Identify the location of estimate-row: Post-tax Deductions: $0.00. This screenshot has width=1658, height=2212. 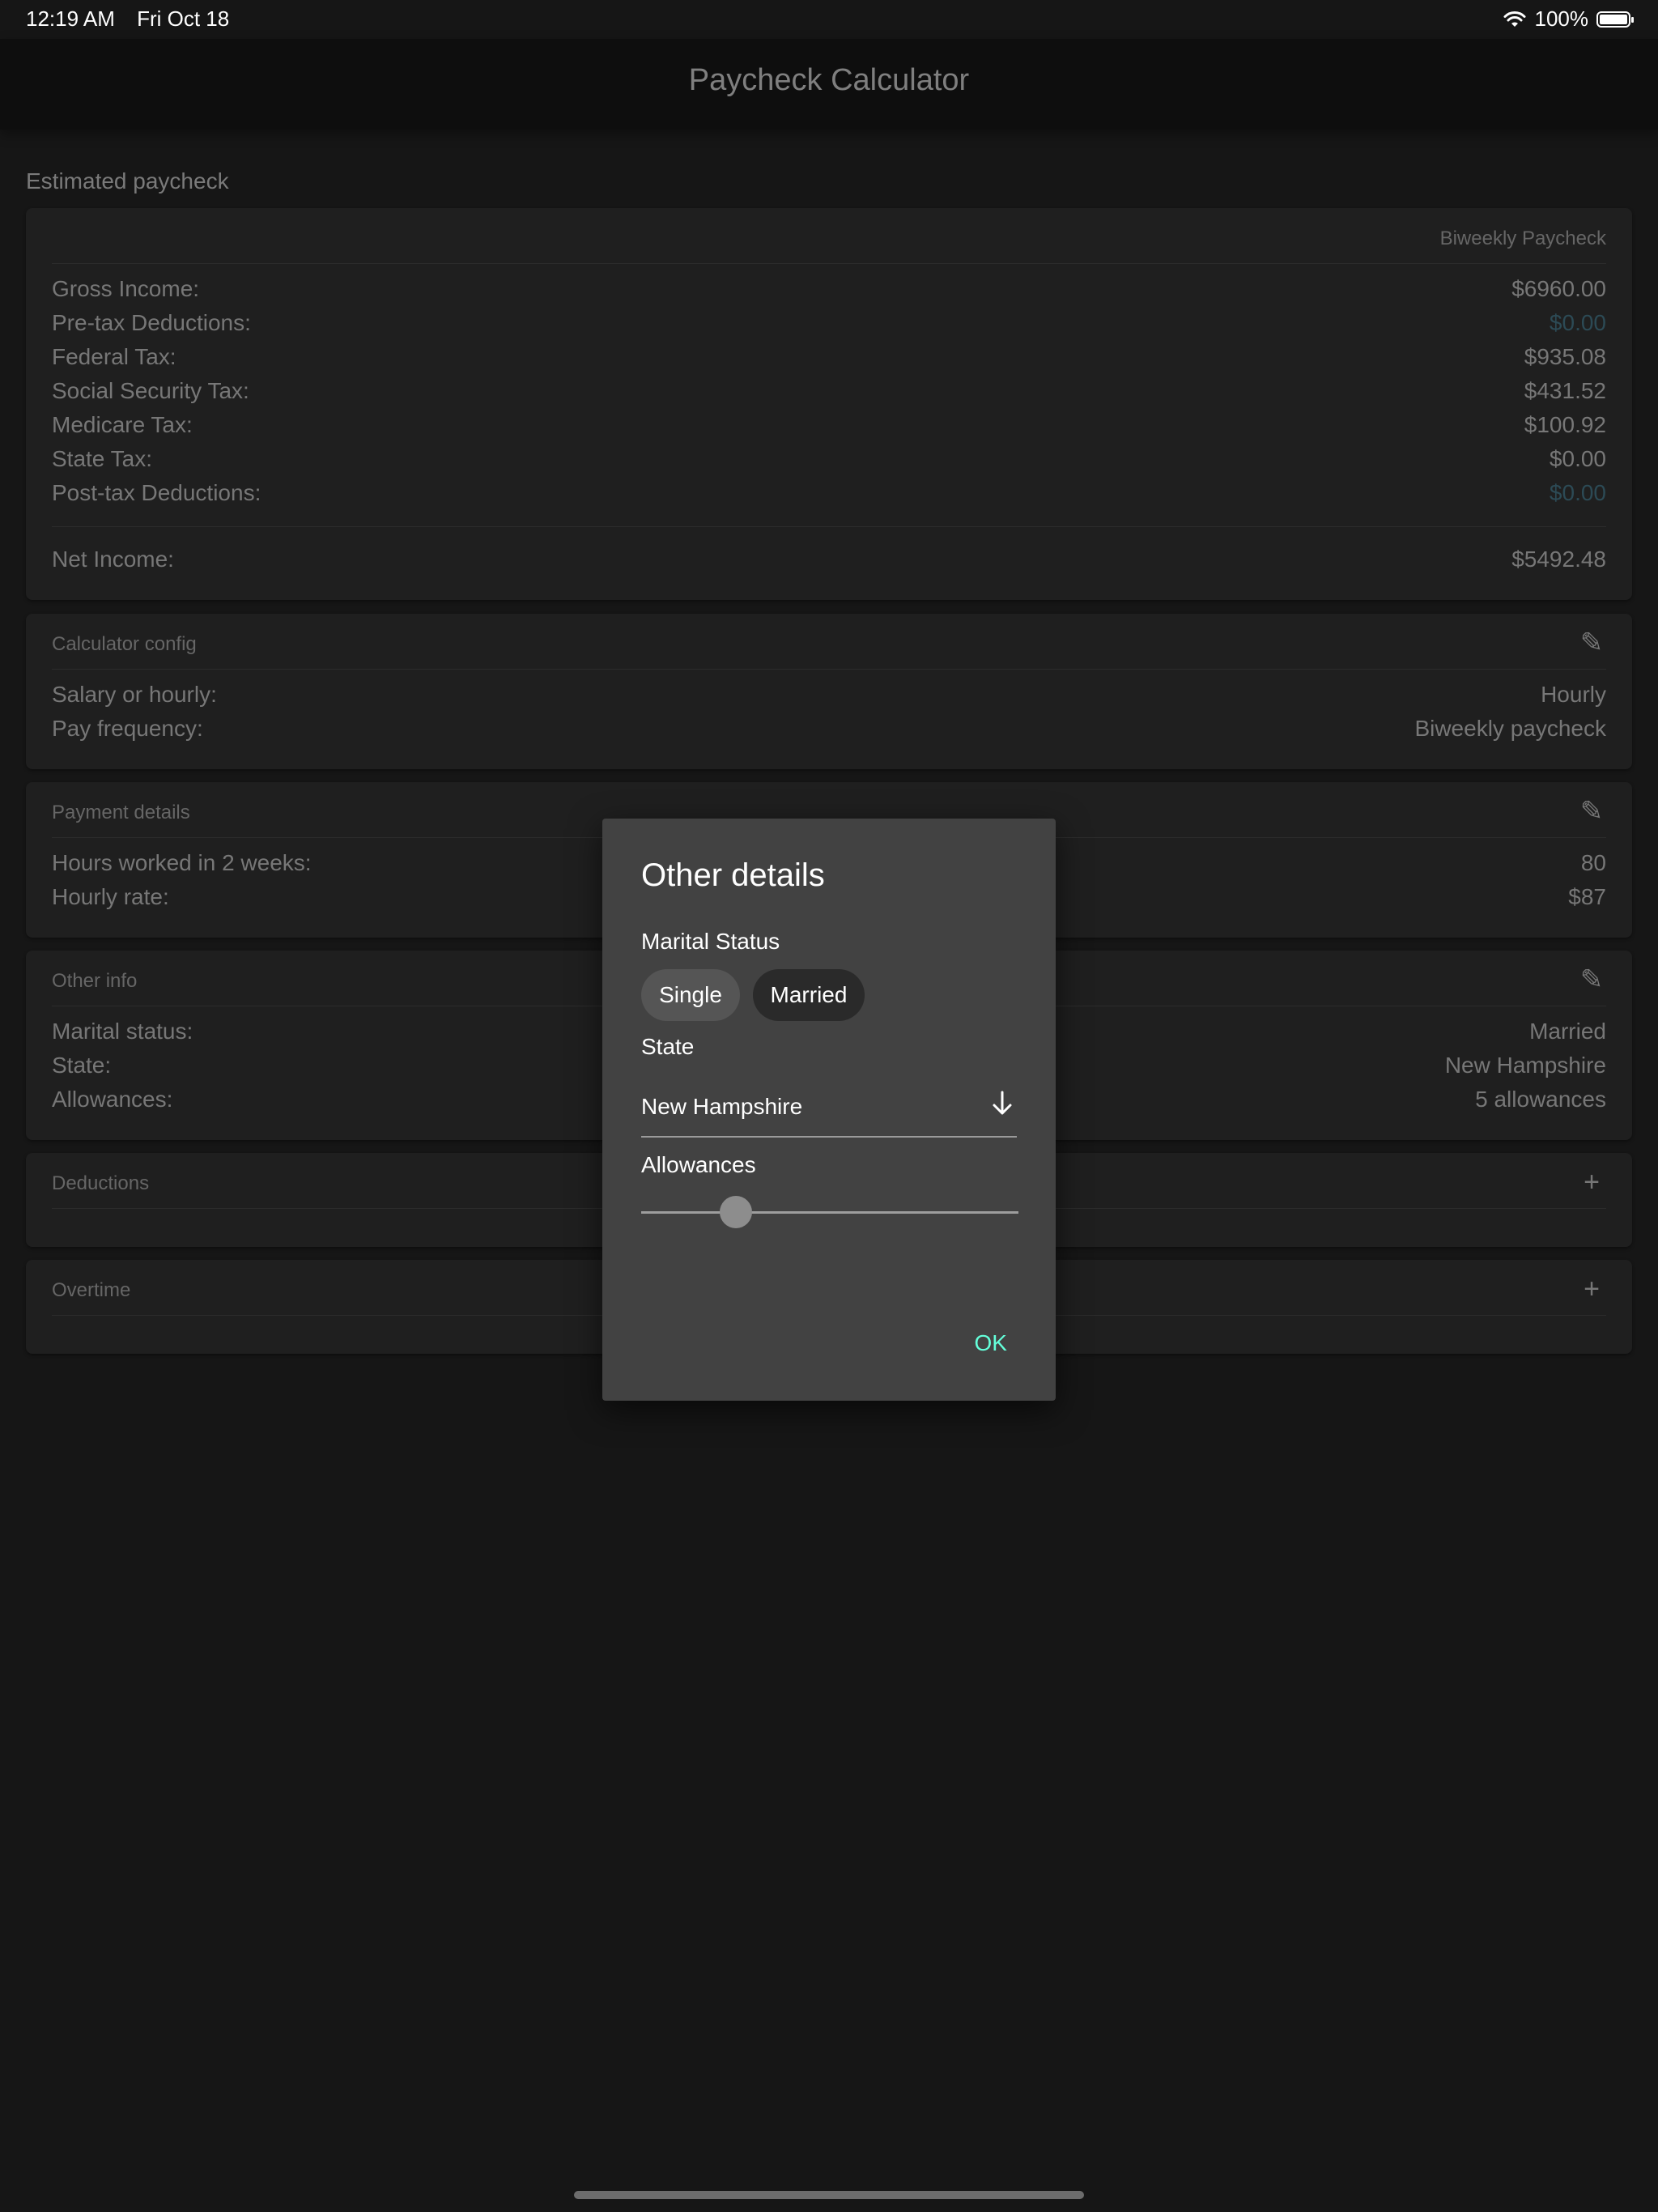
(829, 497).